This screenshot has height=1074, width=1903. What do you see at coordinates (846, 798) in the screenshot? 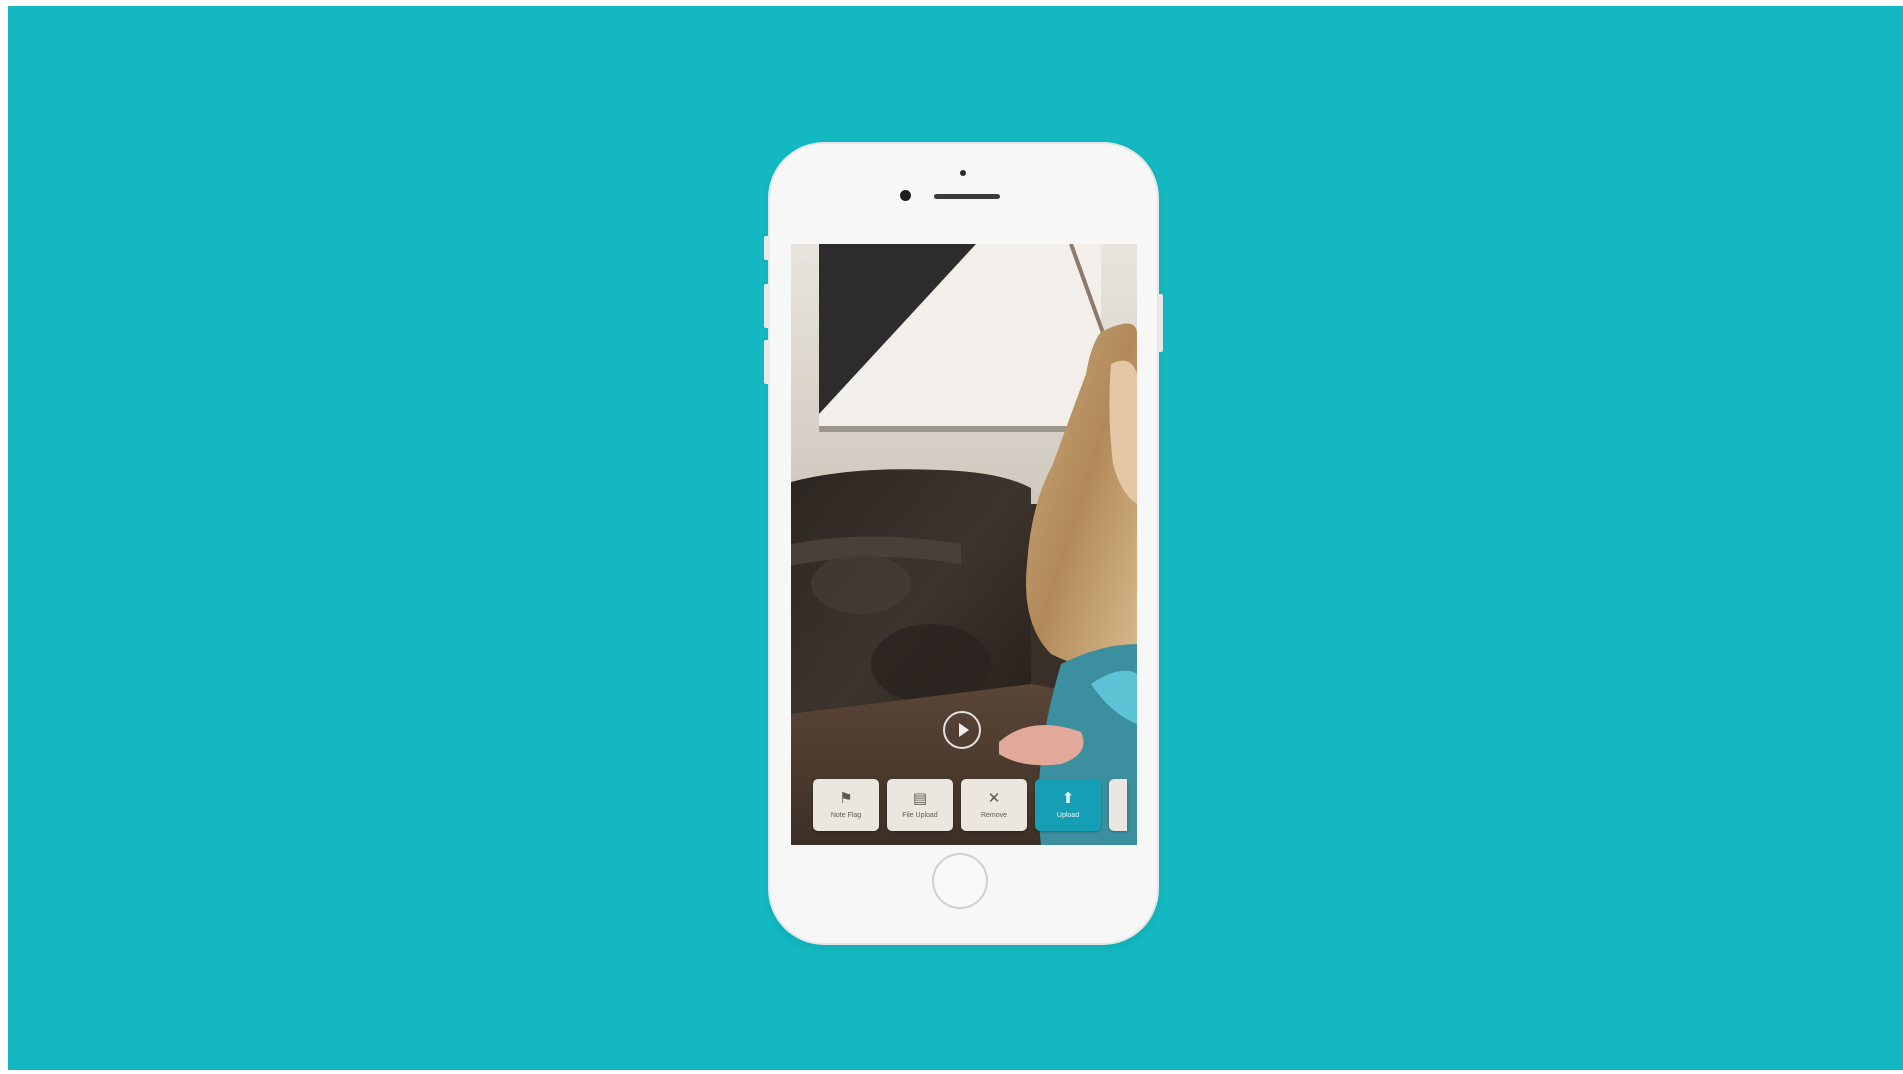
I see `flag-icon: ⚑` at bounding box center [846, 798].